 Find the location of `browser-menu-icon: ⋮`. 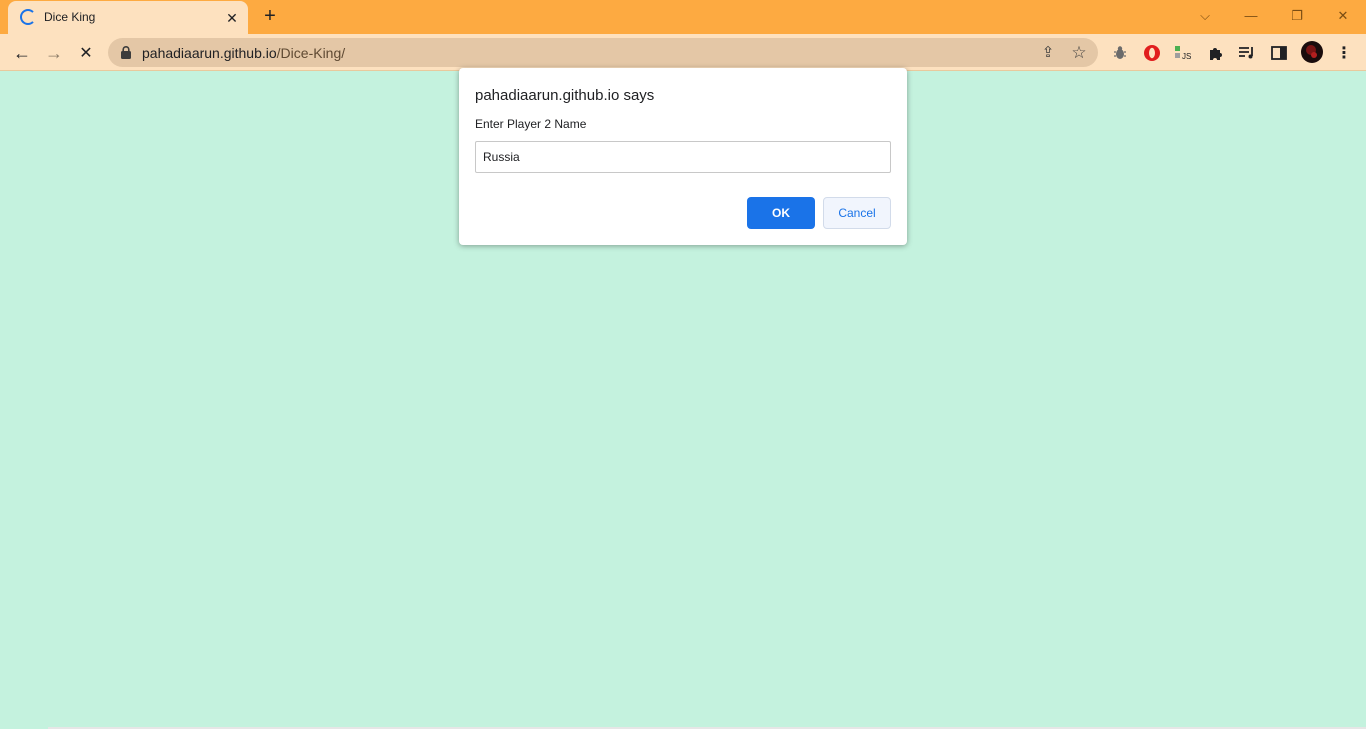

browser-menu-icon: ⋮ is located at coordinates (1344, 53).